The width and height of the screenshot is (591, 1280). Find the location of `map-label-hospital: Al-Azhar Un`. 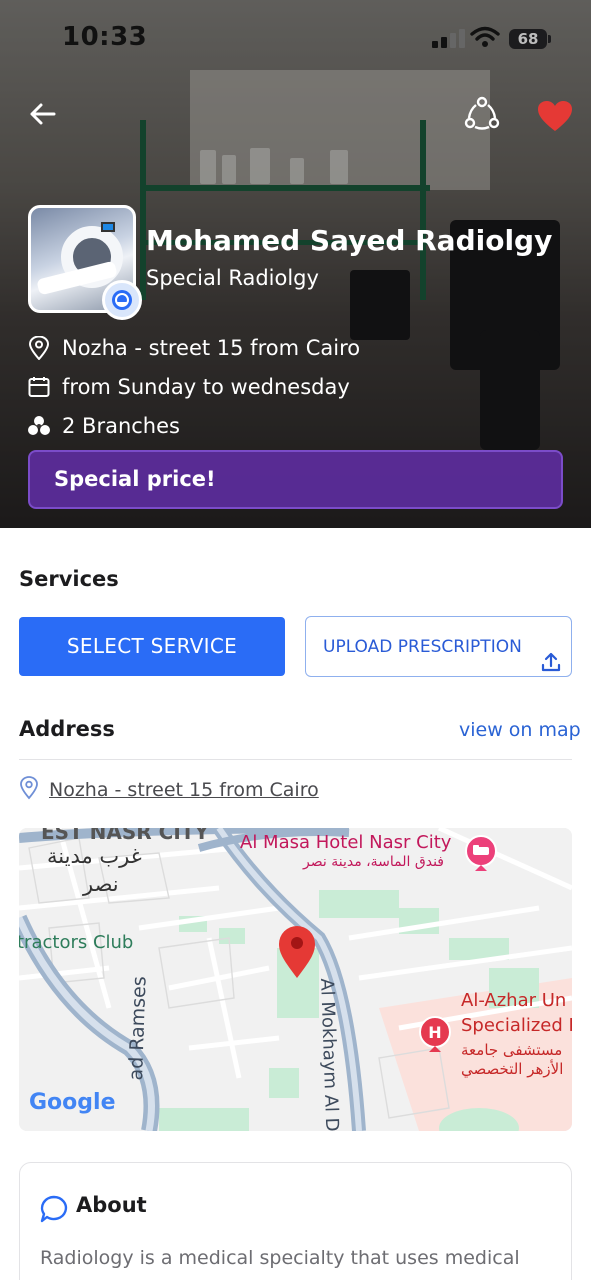

map-label-hospital: Al-Azhar Un is located at coordinates (514, 1000).